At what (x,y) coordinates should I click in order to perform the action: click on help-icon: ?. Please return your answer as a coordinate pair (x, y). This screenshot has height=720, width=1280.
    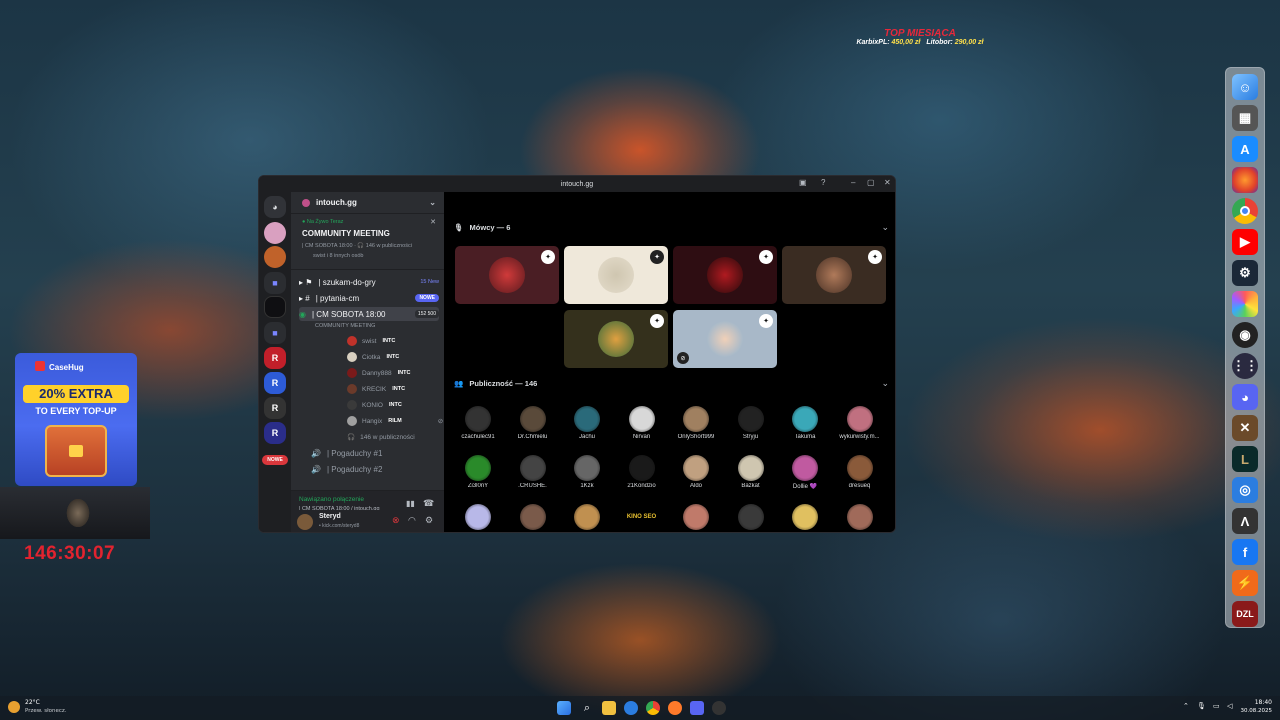
    Looking at the image, I should click on (823, 182).